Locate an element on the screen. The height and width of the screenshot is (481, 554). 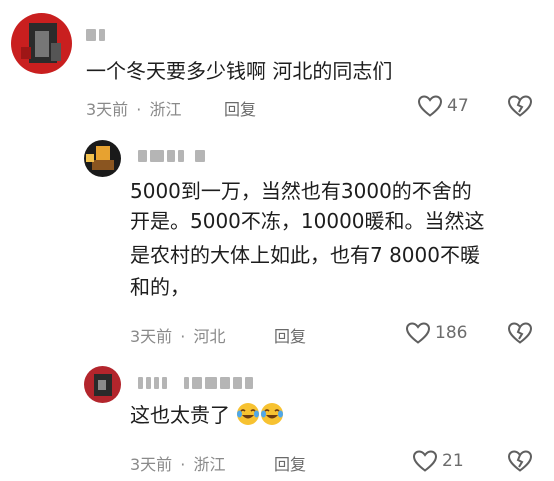
reply-2-like-button: 21 is located at coordinates (438, 461).